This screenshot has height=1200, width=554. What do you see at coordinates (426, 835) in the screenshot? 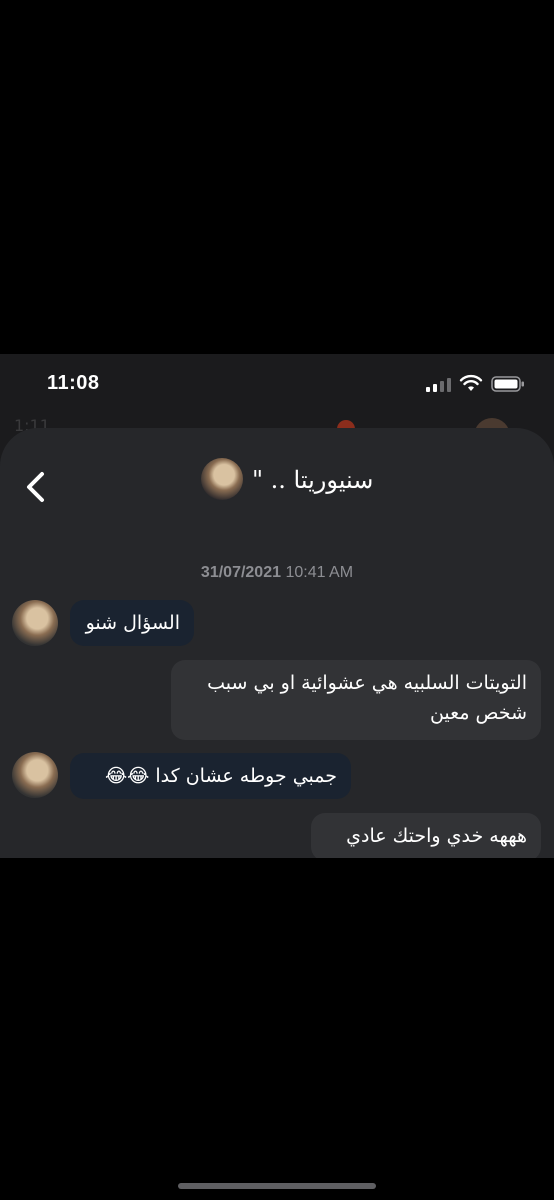
I see `outgoing-message: هههه خدي واحتك عادي` at bounding box center [426, 835].